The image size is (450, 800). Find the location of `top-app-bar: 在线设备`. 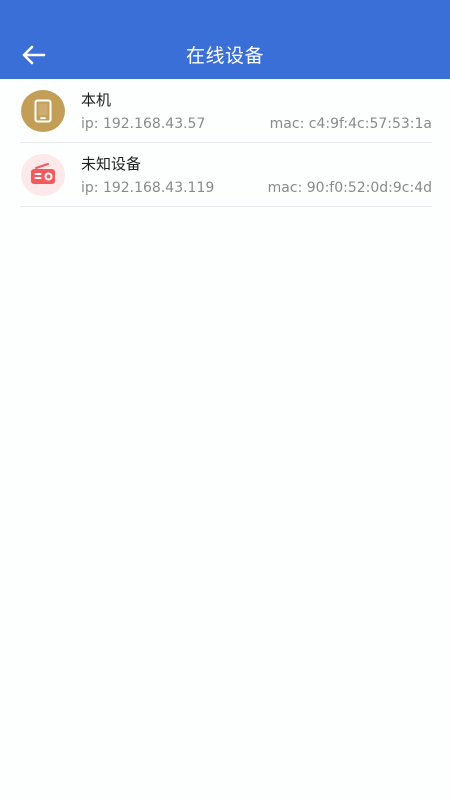

top-app-bar: 在线设备 is located at coordinates (225, 39).